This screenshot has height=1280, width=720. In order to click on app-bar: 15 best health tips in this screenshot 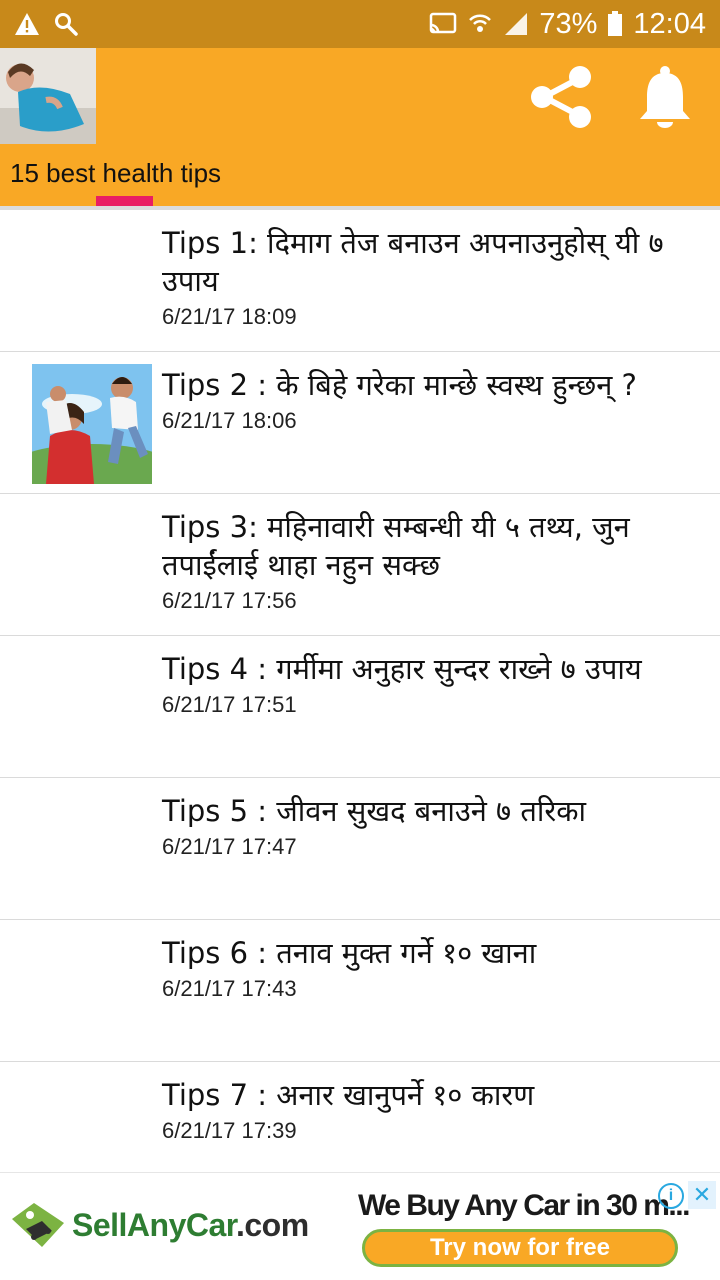, I will do `click(360, 127)`.